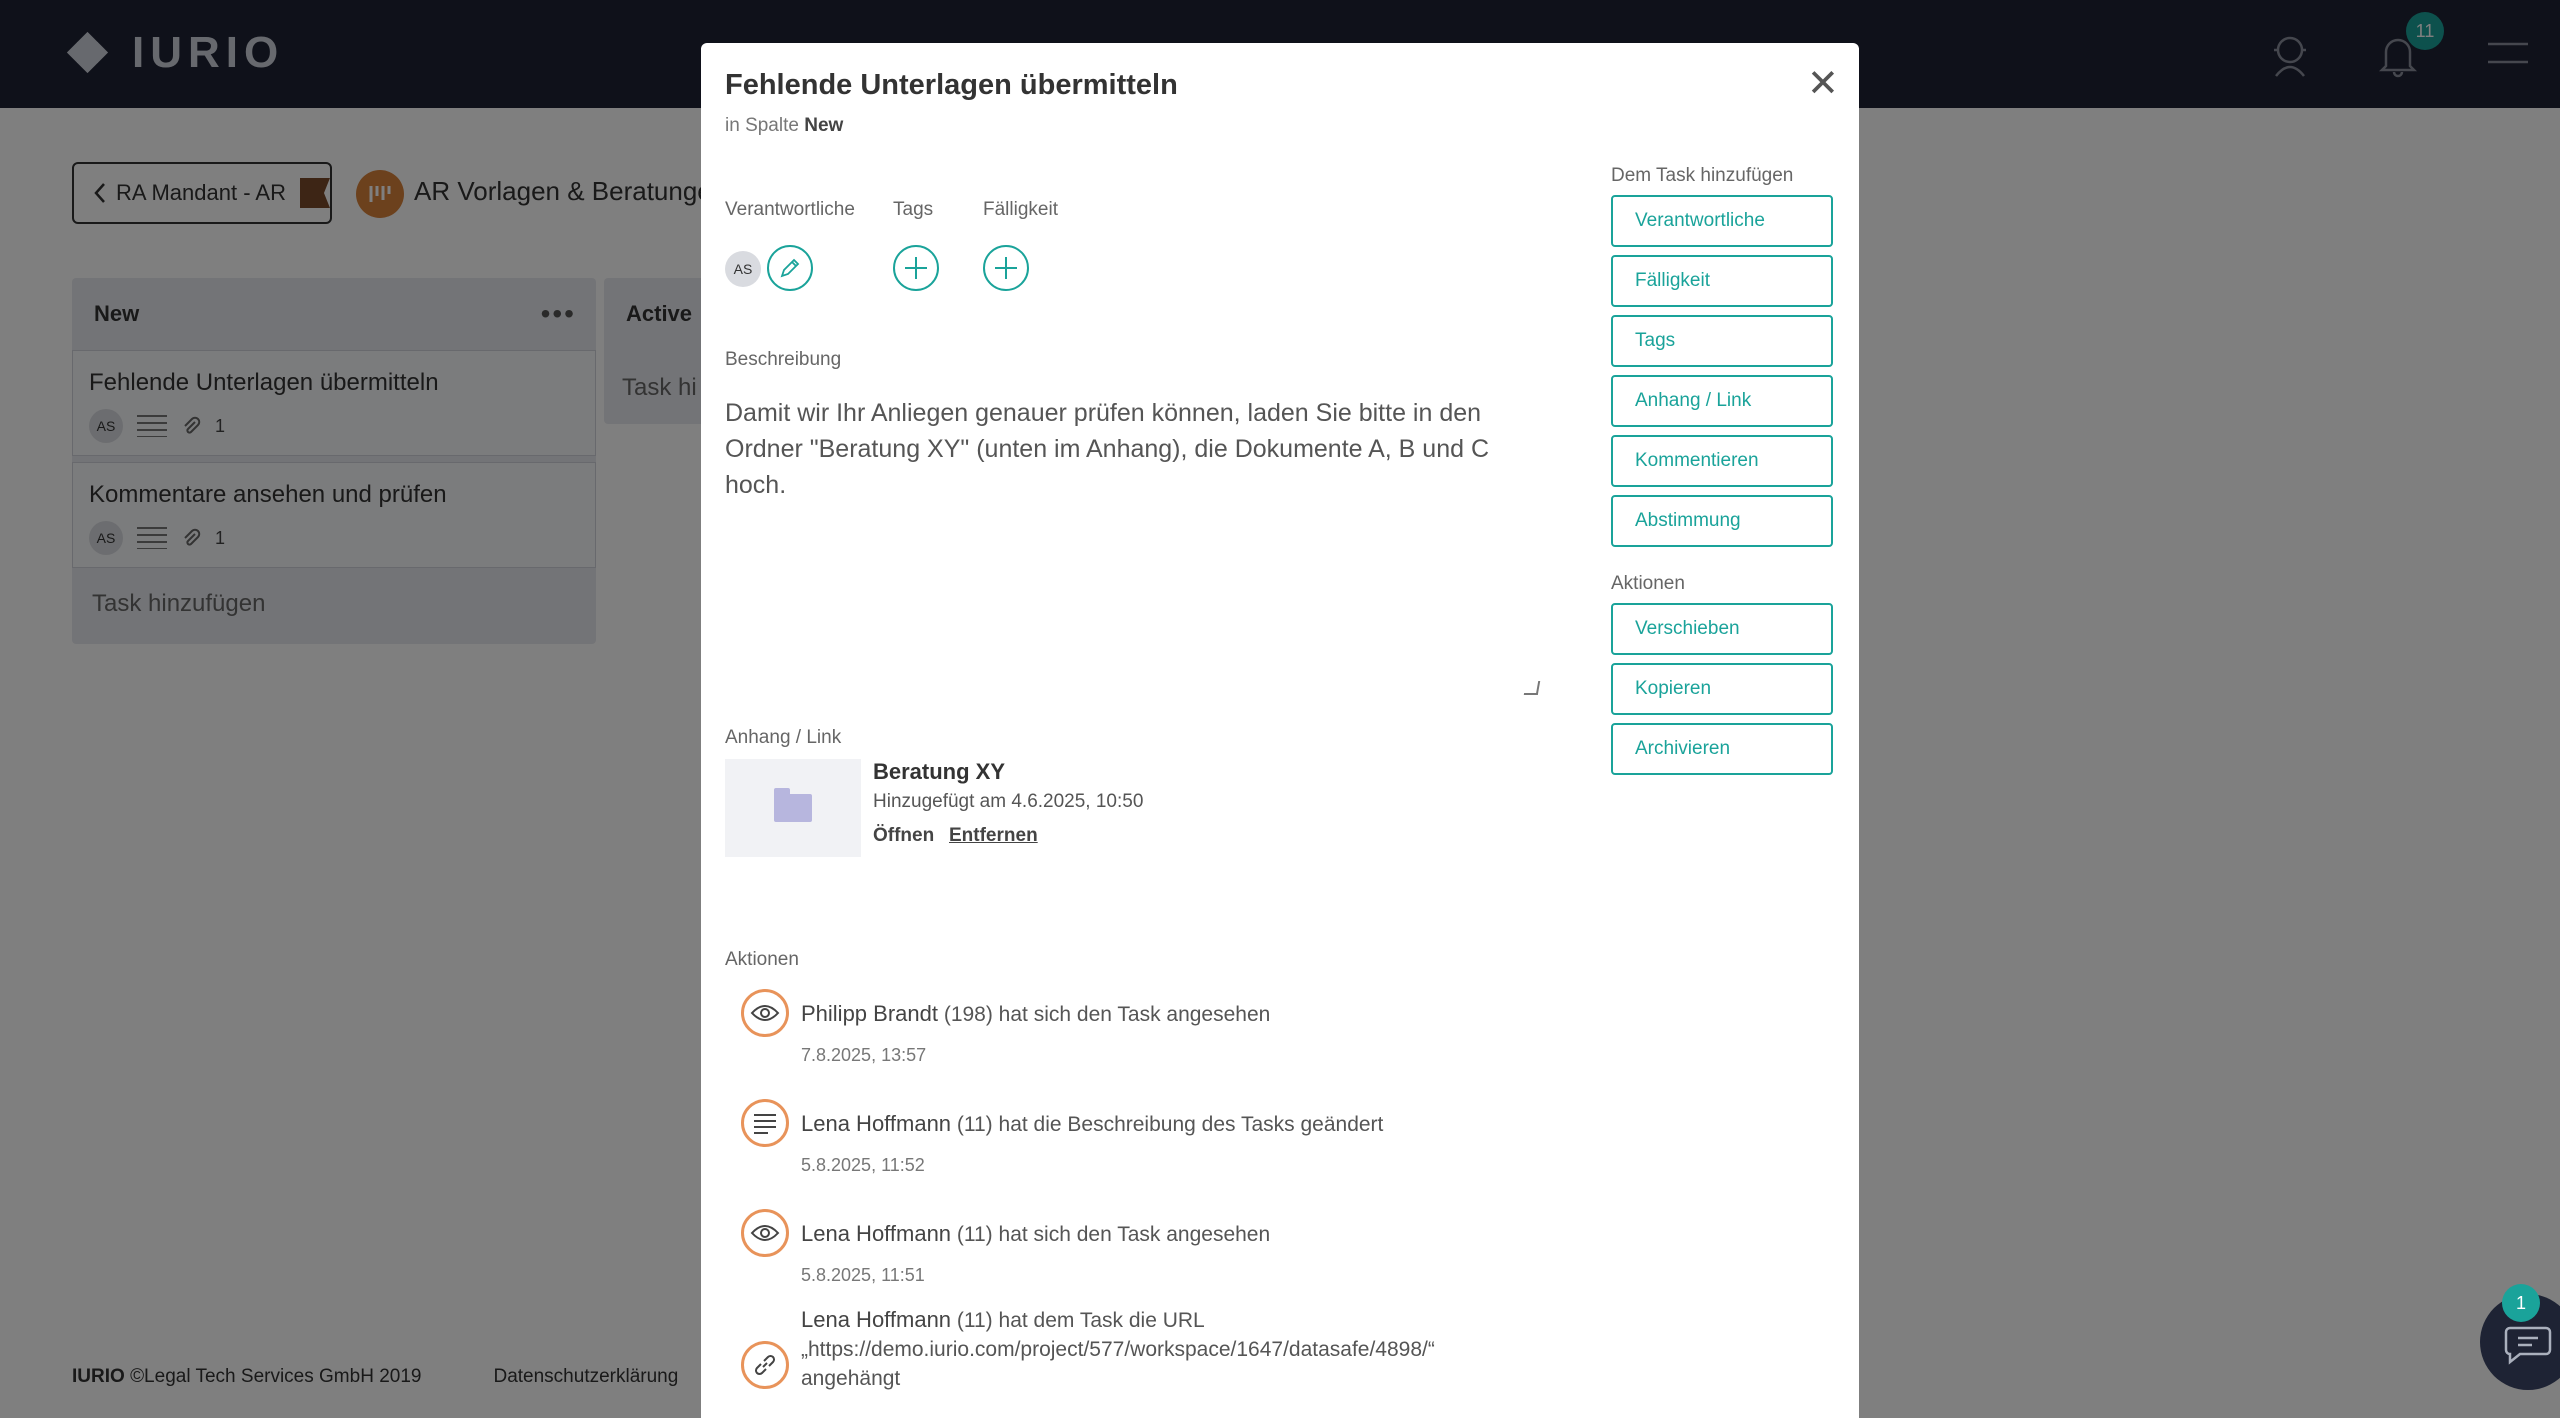  I want to click on responsible-label: Verantwortliche, so click(790, 209).